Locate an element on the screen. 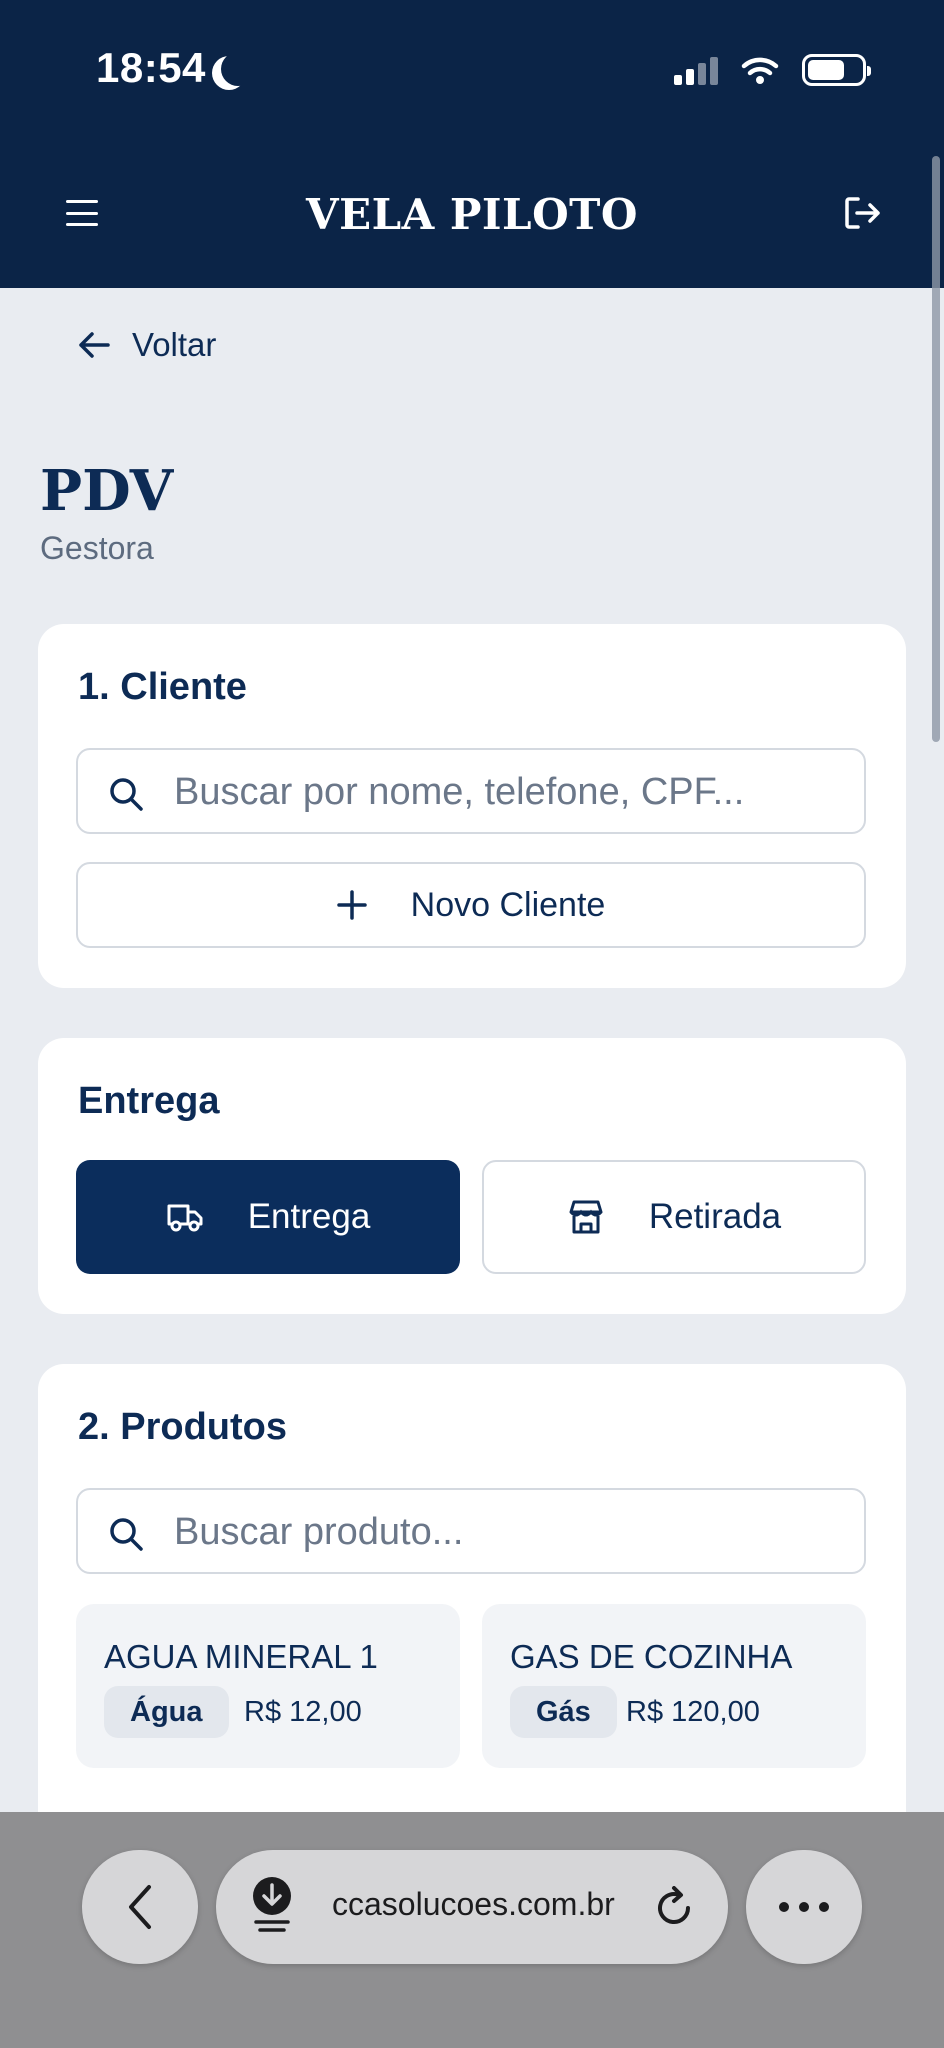 The width and height of the screenshot is (944, 2048). page-title: PDV is located at coordinates (107, 491).